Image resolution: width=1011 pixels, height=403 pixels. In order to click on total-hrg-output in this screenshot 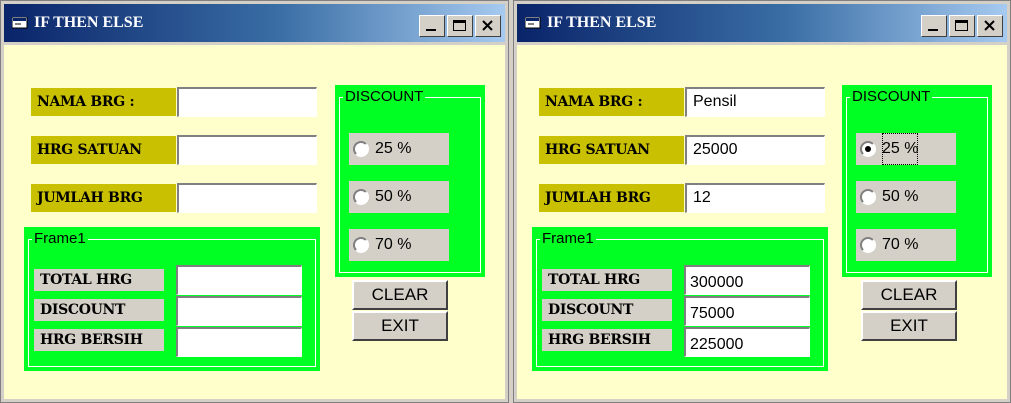, I will do `click(239, 280)`.